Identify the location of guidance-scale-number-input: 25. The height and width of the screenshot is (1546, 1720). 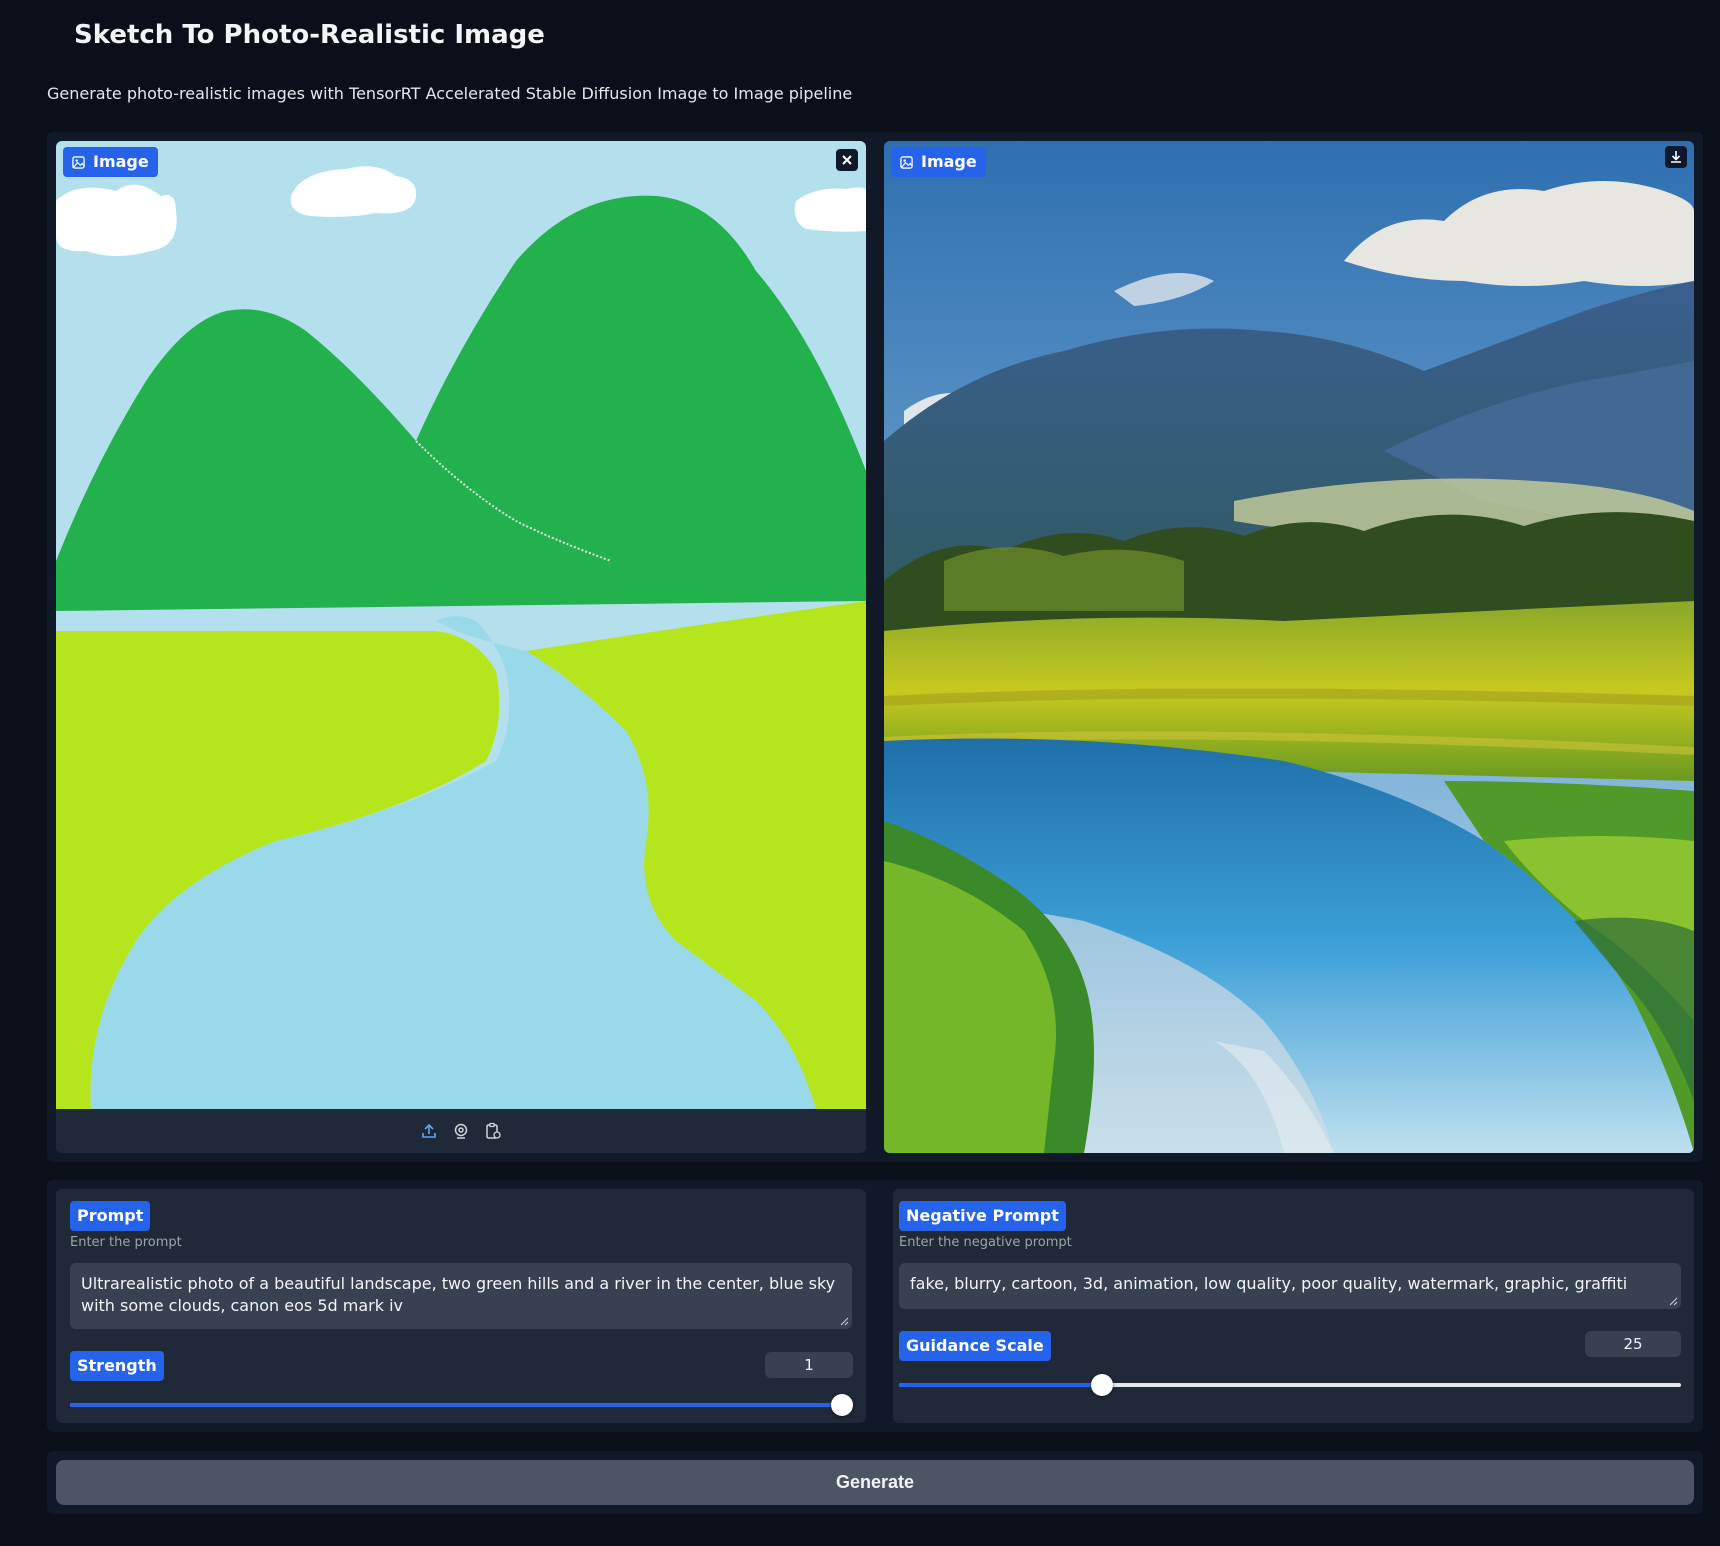
(1633, 1344).